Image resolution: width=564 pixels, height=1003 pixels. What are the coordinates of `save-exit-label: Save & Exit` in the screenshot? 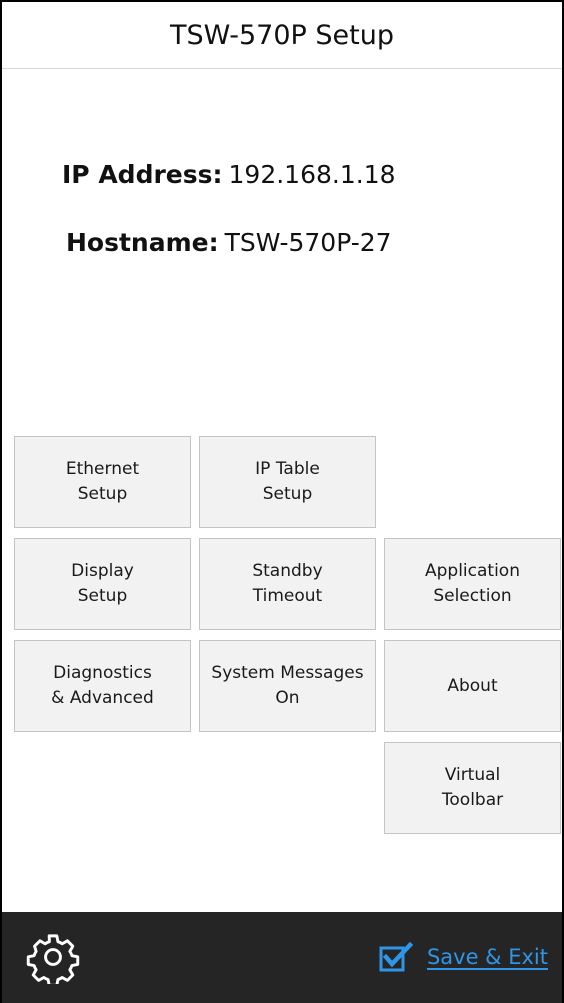 It's located at (487, 957).